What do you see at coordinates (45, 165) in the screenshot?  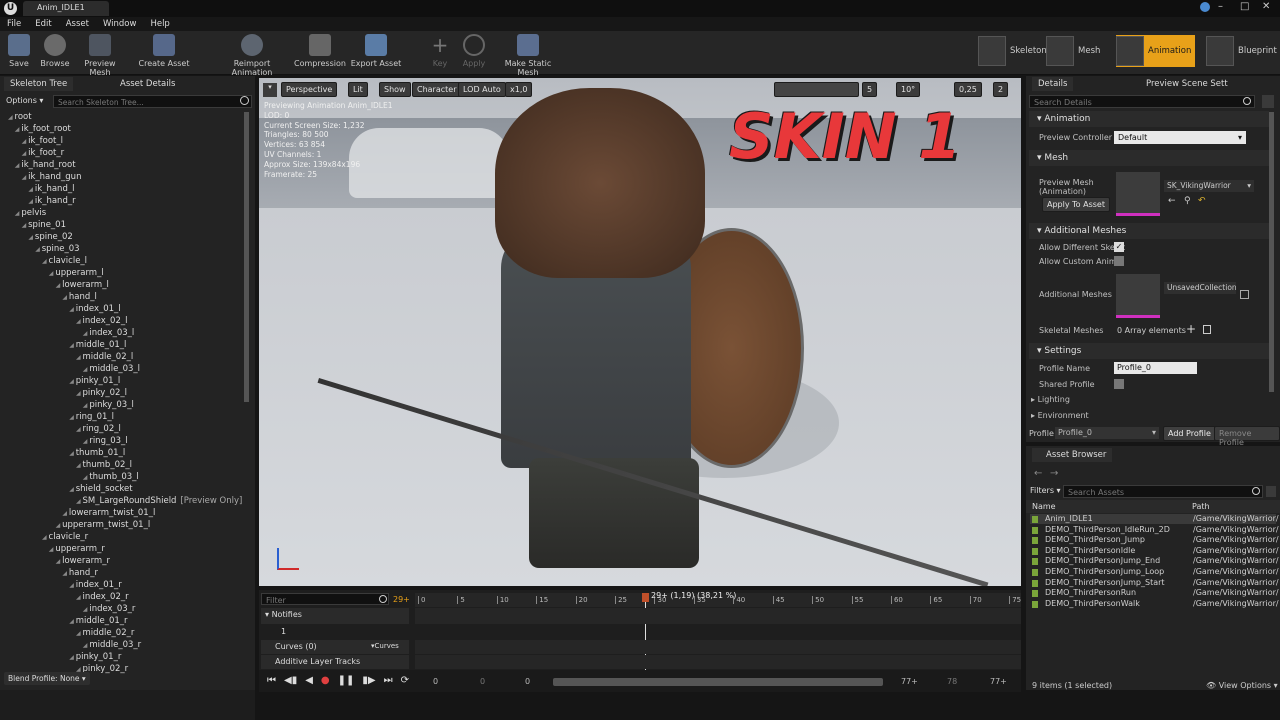 I see `bone-ik-hand-root: ◢ ik_hand_root` at bounding box center [45, 165].